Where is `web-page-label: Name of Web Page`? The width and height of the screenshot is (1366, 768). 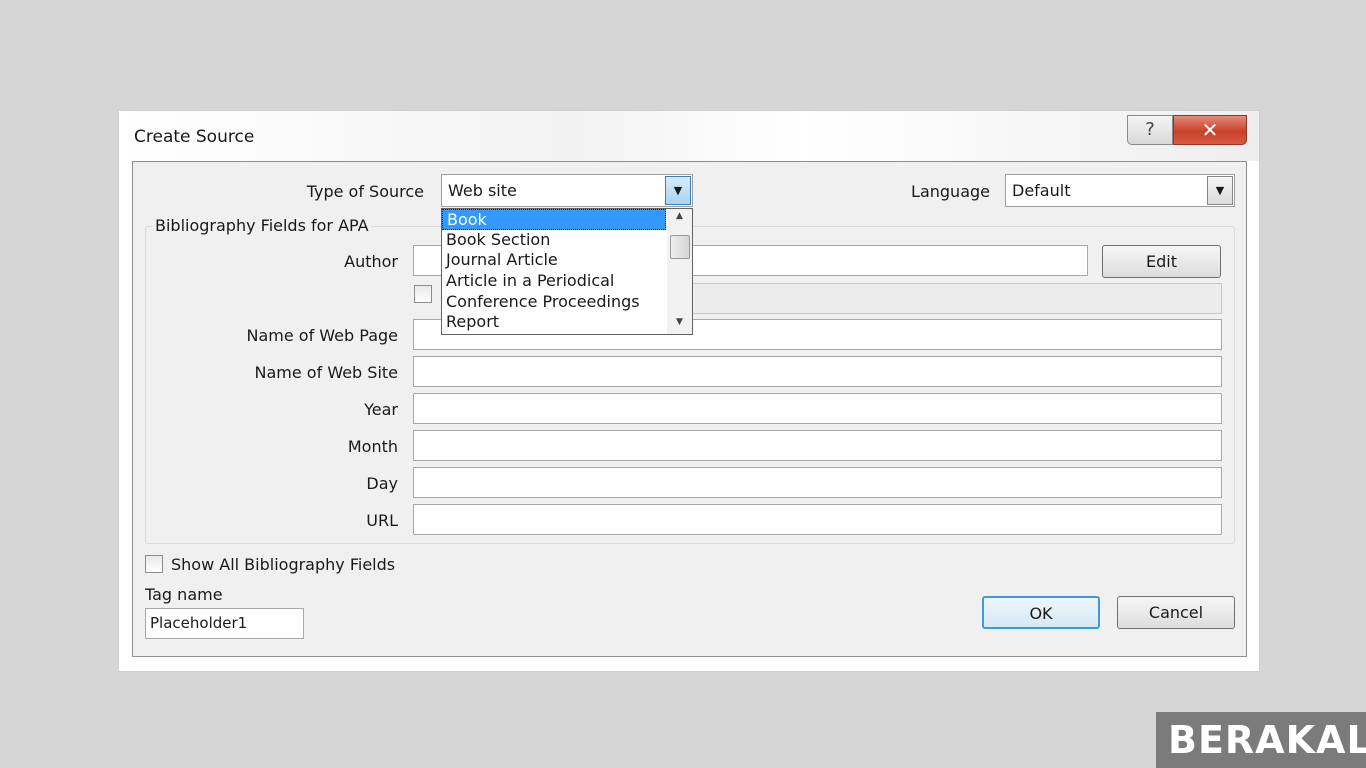
web-page-label: Name of Web Page is located at coordinates (322, 335).